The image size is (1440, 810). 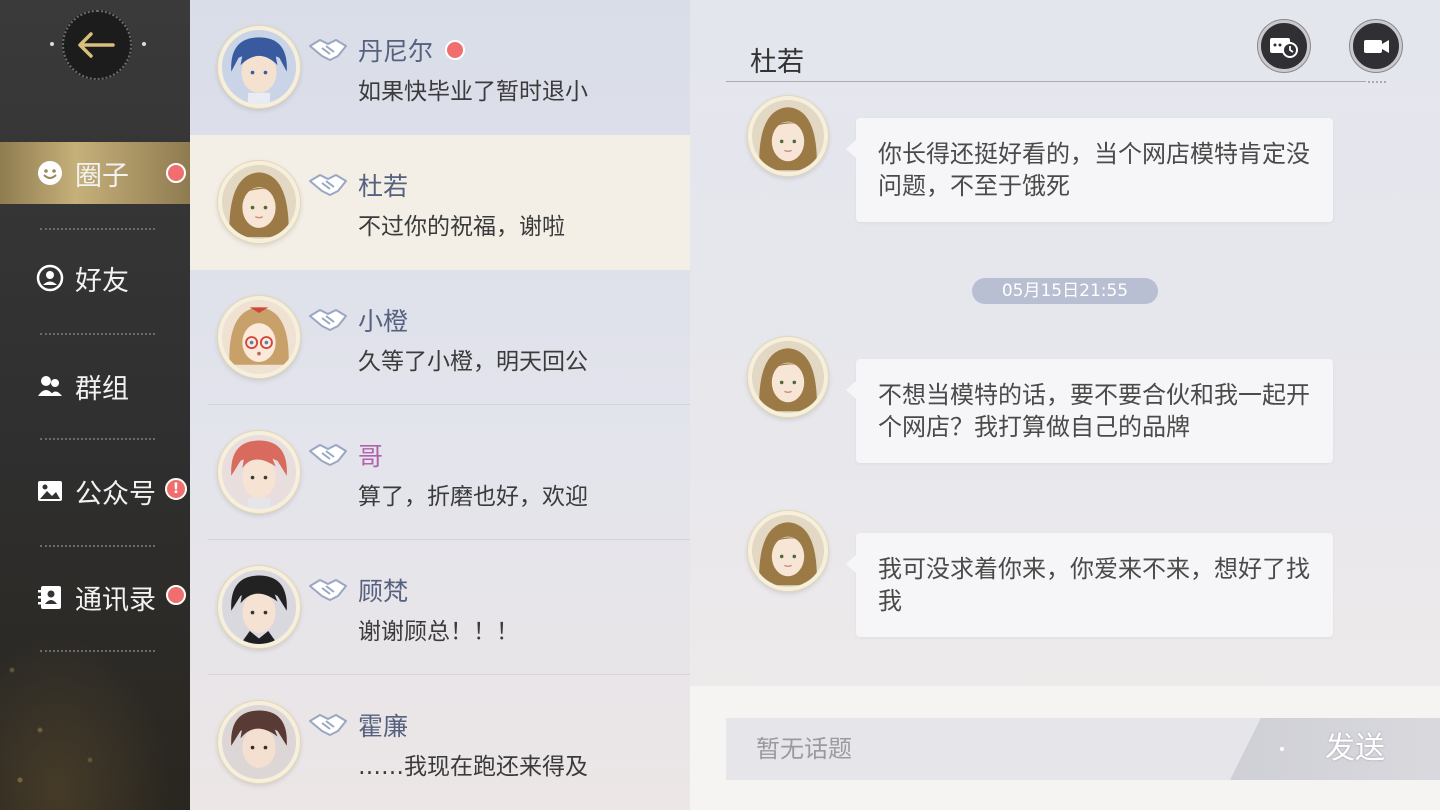 What do you see at coordinates (50, 386) in the screenshot?
I see `group-icon` at bounding box center [50, 386].